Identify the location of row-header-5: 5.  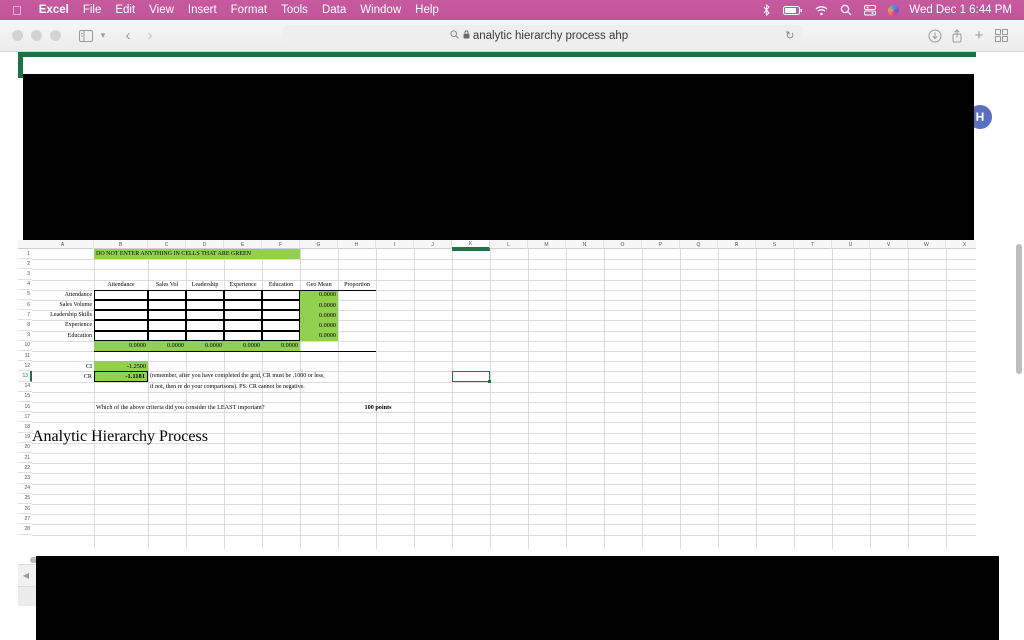
(25, 295).